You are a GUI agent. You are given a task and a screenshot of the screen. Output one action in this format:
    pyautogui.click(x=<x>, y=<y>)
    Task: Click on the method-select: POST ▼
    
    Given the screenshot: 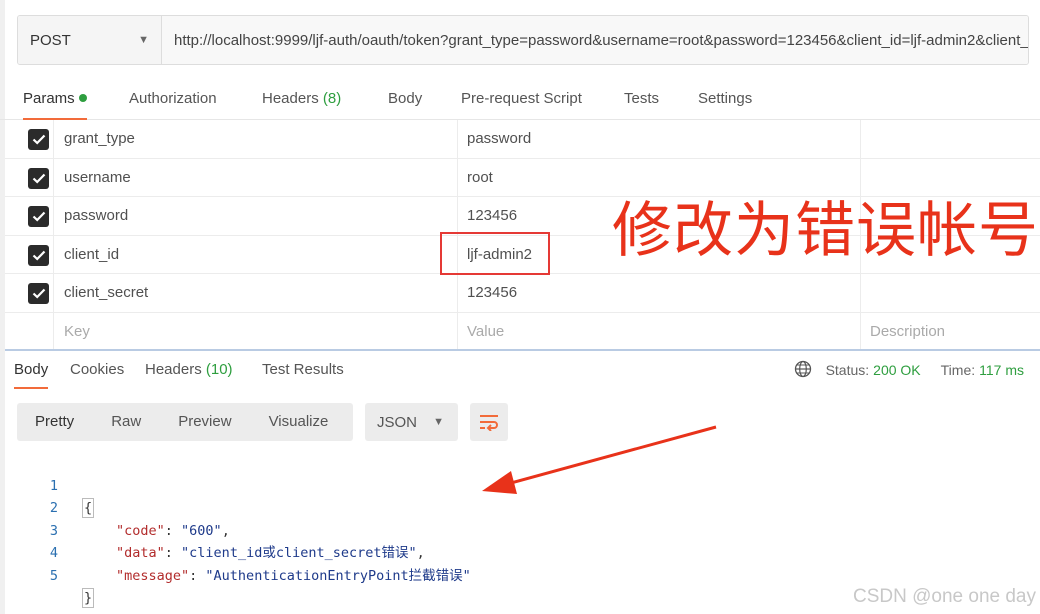 What is the action you would take?
    pyautogui.click(x=90, y=40)
    